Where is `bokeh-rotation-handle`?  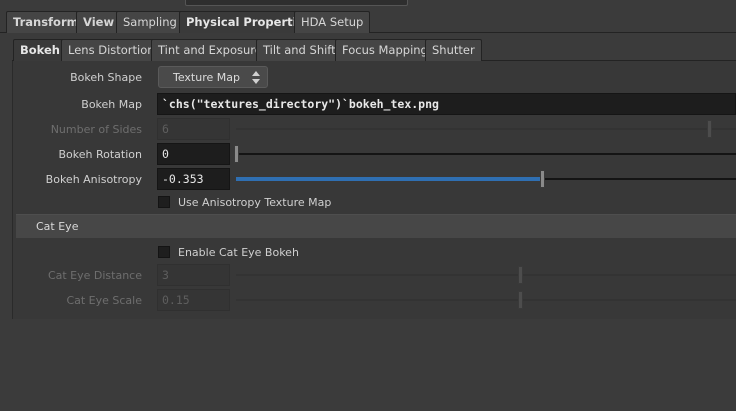
bokeh-rotation-handle is located at coordinates (236, 154).